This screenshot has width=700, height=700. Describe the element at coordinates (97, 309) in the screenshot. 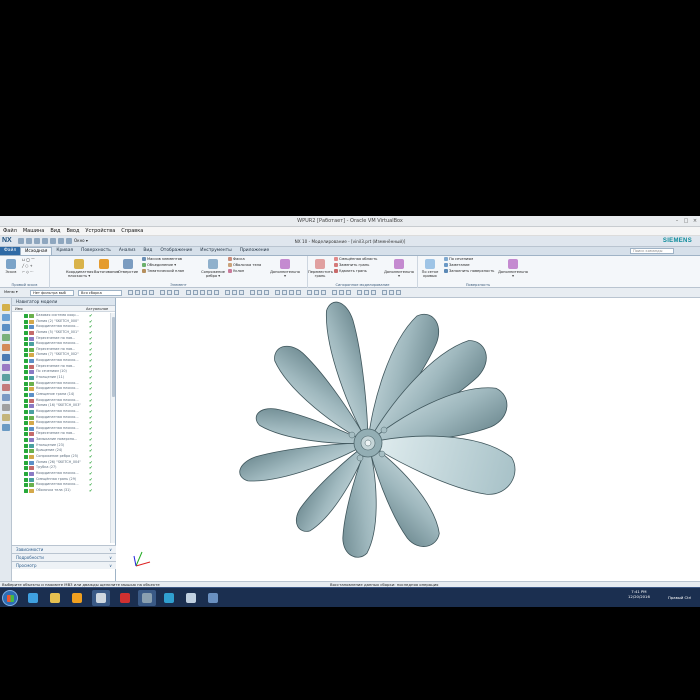

I see `column-up-to-date: Актуальное` at that location.